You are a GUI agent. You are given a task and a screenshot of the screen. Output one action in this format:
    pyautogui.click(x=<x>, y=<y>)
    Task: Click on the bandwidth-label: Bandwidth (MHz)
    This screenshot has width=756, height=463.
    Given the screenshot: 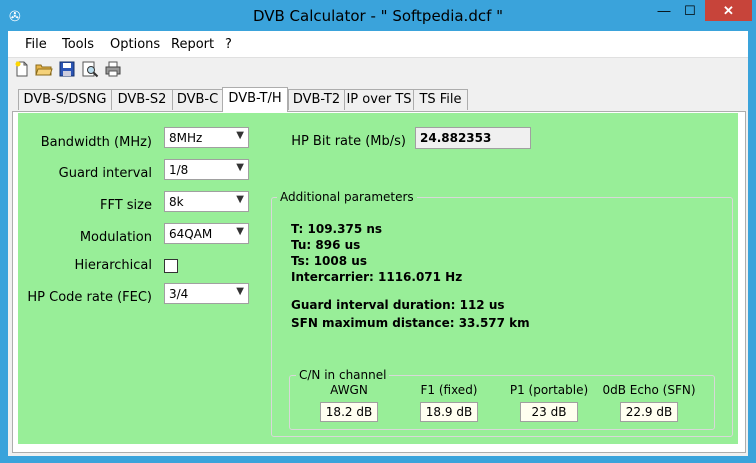 What is the action you would take?
    pyautogui.click(x=96, y=142)
    